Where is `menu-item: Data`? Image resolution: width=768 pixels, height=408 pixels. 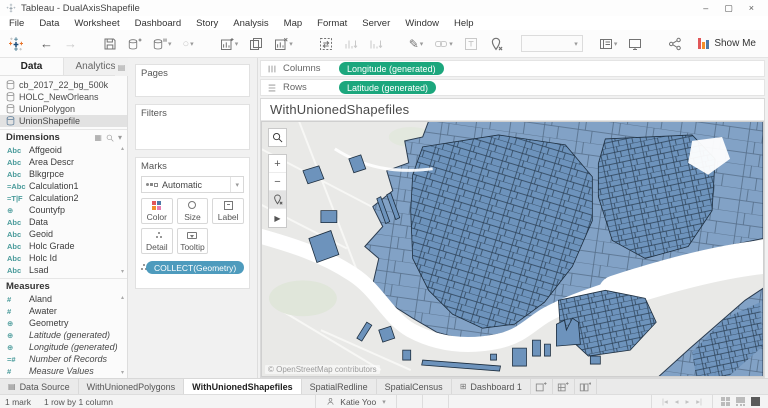
menu-item: Data is located at coordinates (49, 23).